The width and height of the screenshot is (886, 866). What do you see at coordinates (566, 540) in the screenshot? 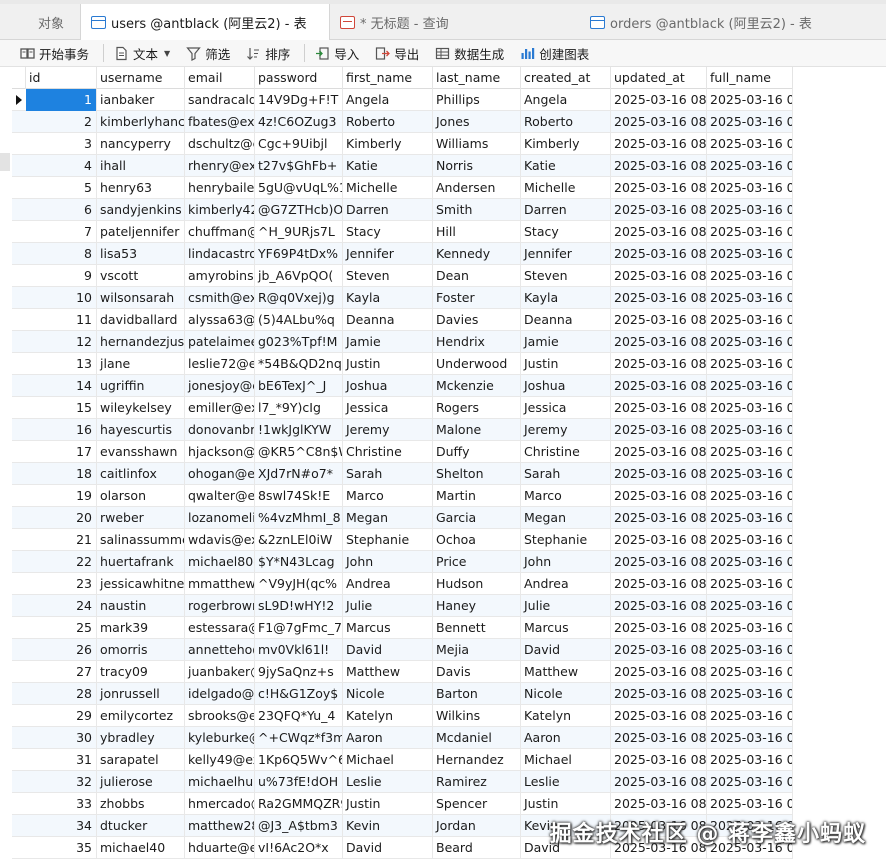
I see `cell-created-at: Stephanie` at bounding box center [566, 540].